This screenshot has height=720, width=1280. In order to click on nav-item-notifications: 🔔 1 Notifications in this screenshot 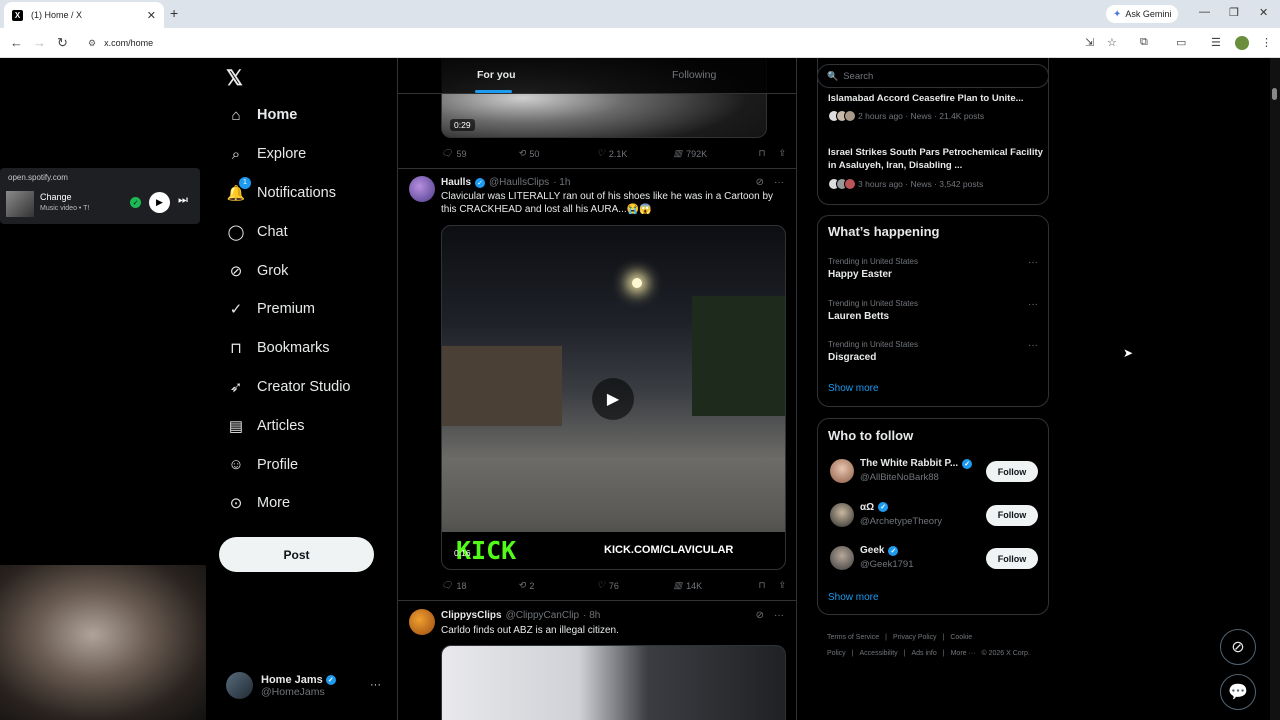, I will do `click(288, 193)`.